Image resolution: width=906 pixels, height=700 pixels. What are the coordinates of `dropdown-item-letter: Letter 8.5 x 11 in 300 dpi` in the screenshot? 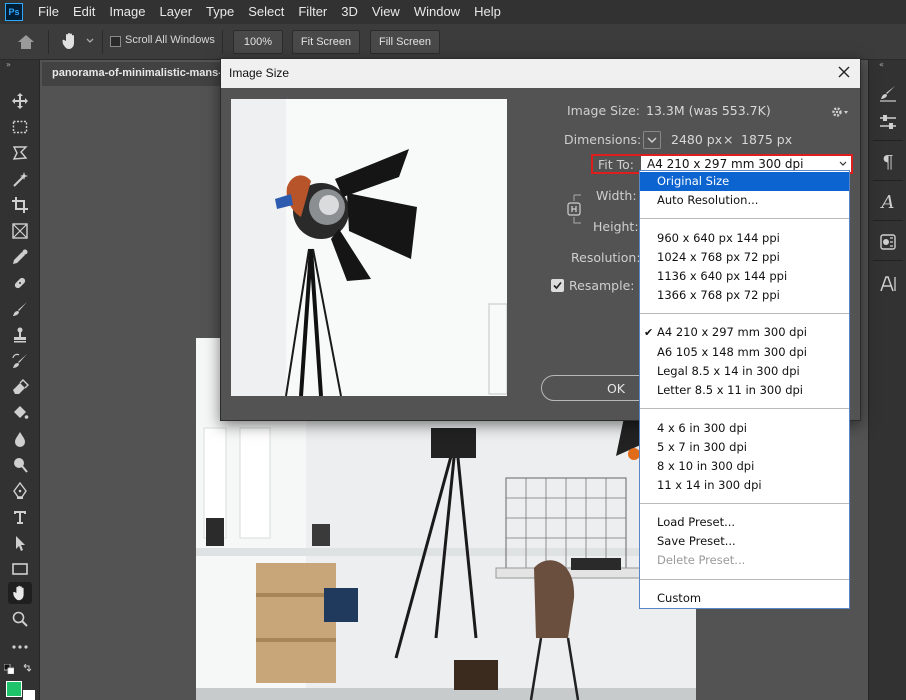 It's located at (744, 390).